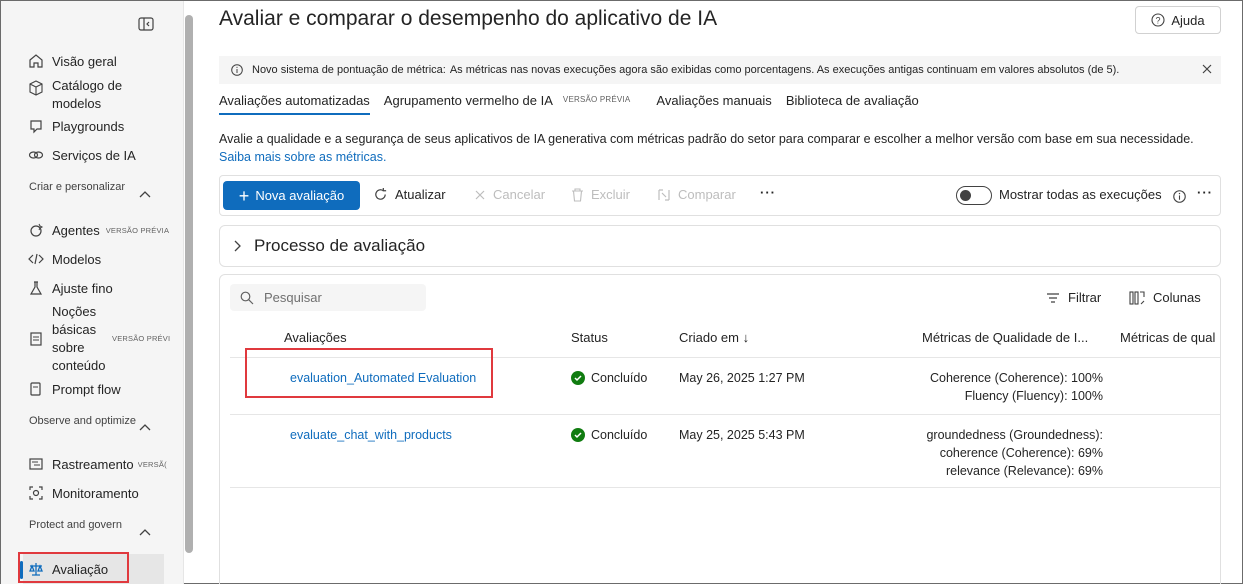  Describe the element at coordinates (189, 284) in the screenshot. I see `sidebar-scrollbar` at that location.